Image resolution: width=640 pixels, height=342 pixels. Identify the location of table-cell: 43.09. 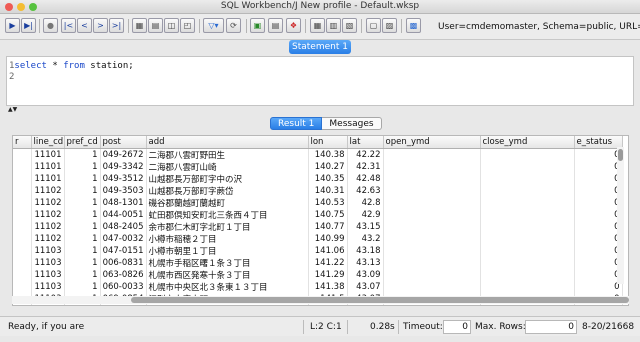
(365, 274).